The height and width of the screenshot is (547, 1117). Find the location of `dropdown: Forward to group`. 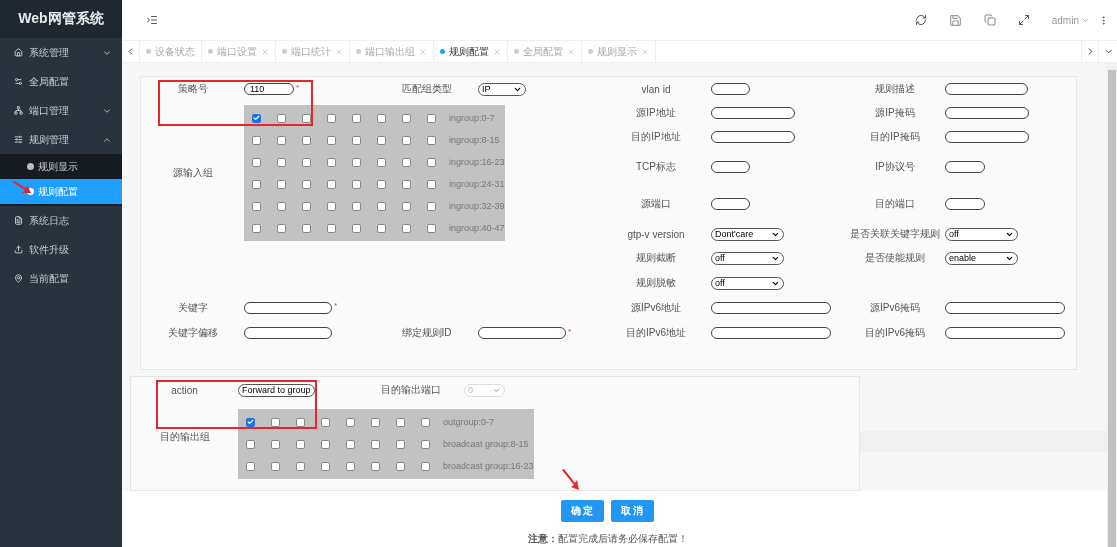

dropdown: Forward to group is located at coordinates (276, 390).